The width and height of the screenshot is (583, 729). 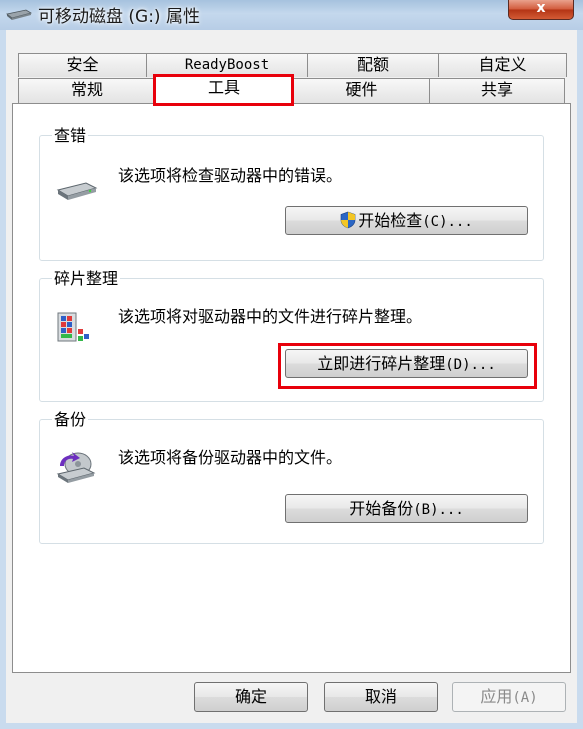 I want to click on tab-hardware: 硬件, so click(x=361, y=90).